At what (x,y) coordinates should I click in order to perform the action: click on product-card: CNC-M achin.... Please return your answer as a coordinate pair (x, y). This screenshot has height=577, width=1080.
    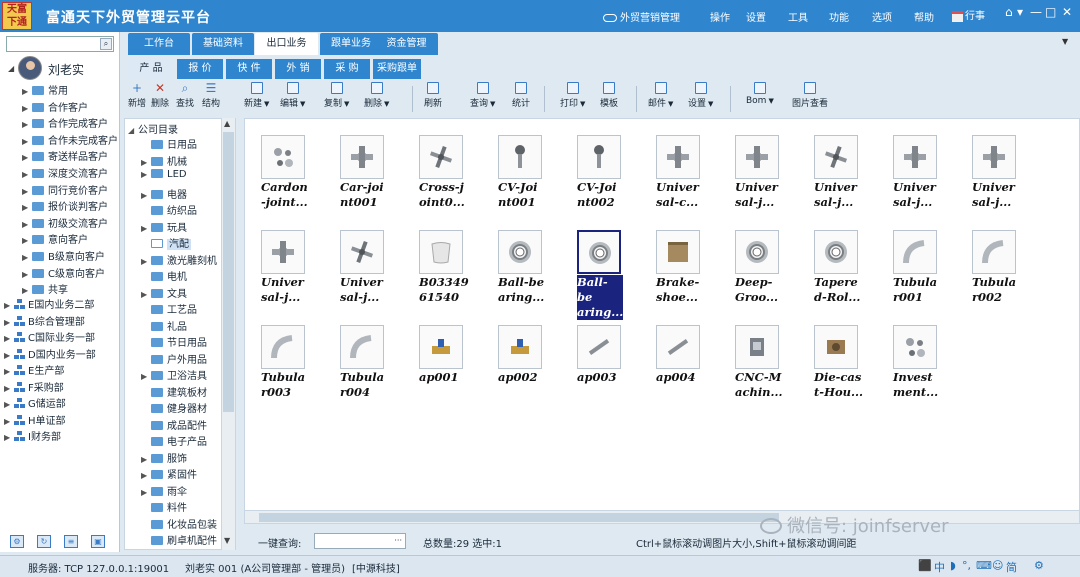
    Looking at the image, I should click on (752, 367).